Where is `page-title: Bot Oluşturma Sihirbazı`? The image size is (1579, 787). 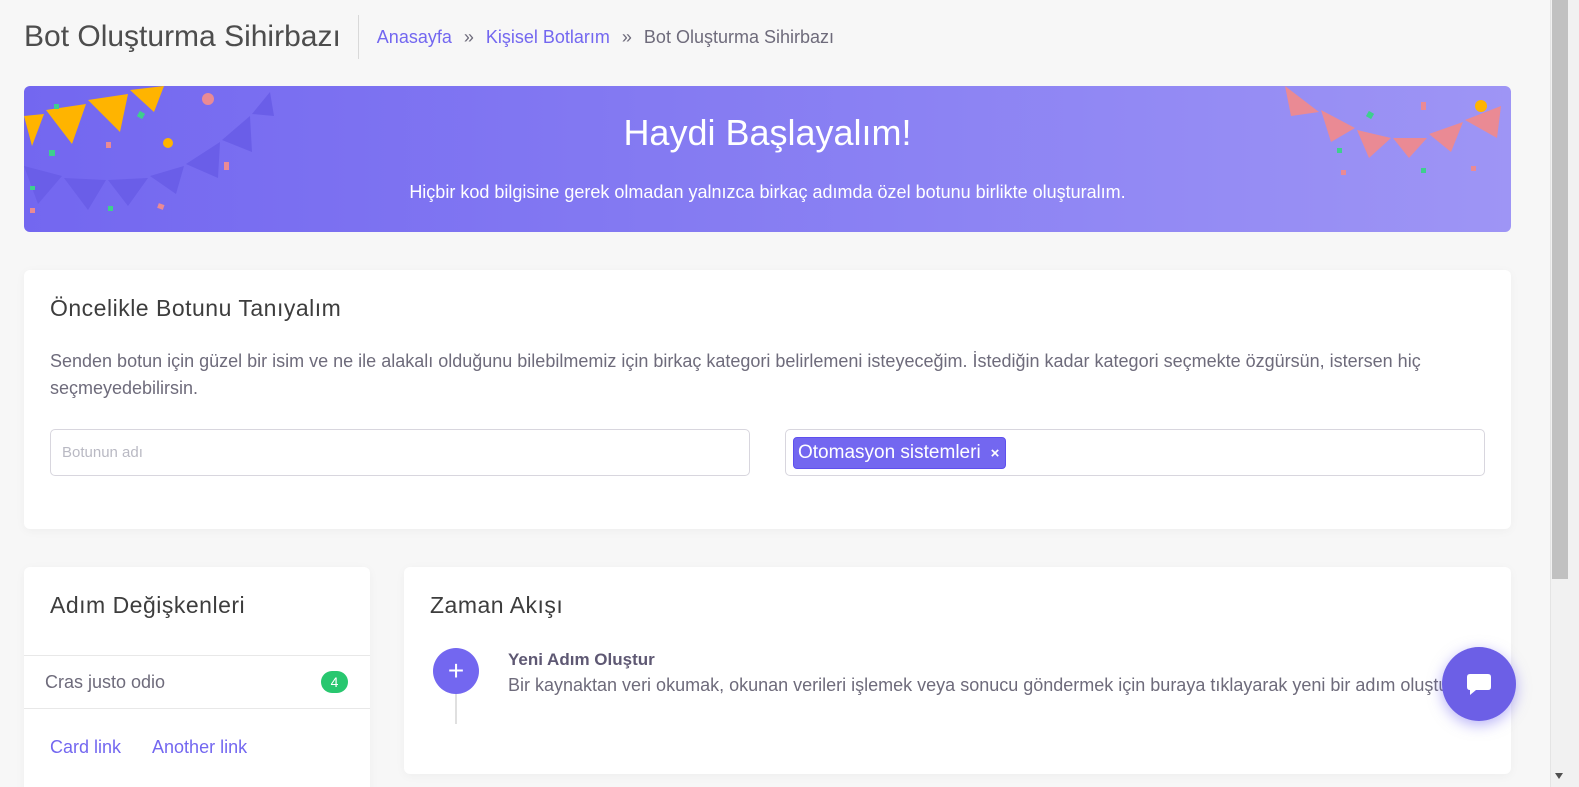
page-title: Bot Oluşturma Sihirbazı is located at coordinates (191, 37).